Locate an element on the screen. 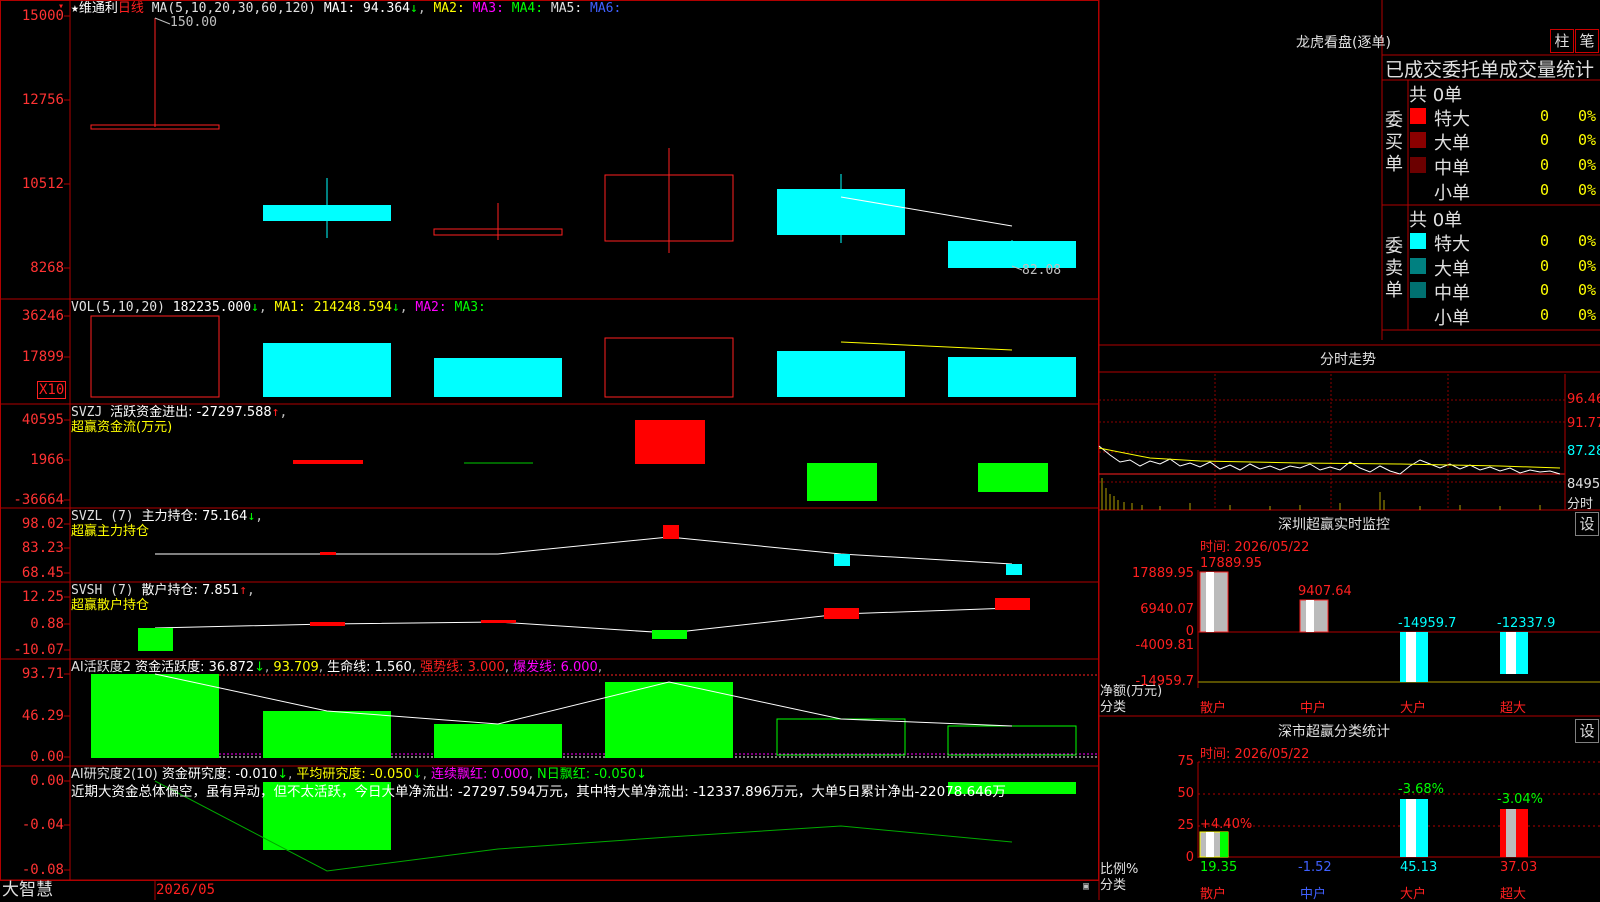 The width and height of the screenshot is (1600, 902). fl-settings-button: 设 is located at coordinates (1587, 731).